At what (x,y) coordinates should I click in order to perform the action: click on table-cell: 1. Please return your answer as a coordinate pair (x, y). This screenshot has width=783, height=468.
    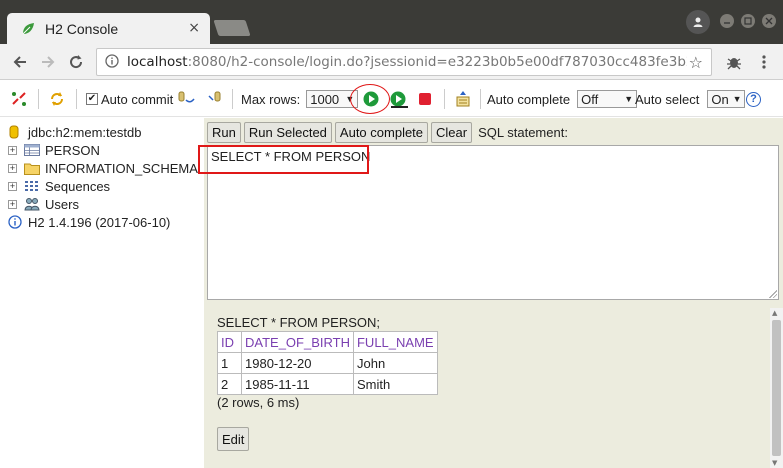
    Looking at the image, I should click on (229, 363).